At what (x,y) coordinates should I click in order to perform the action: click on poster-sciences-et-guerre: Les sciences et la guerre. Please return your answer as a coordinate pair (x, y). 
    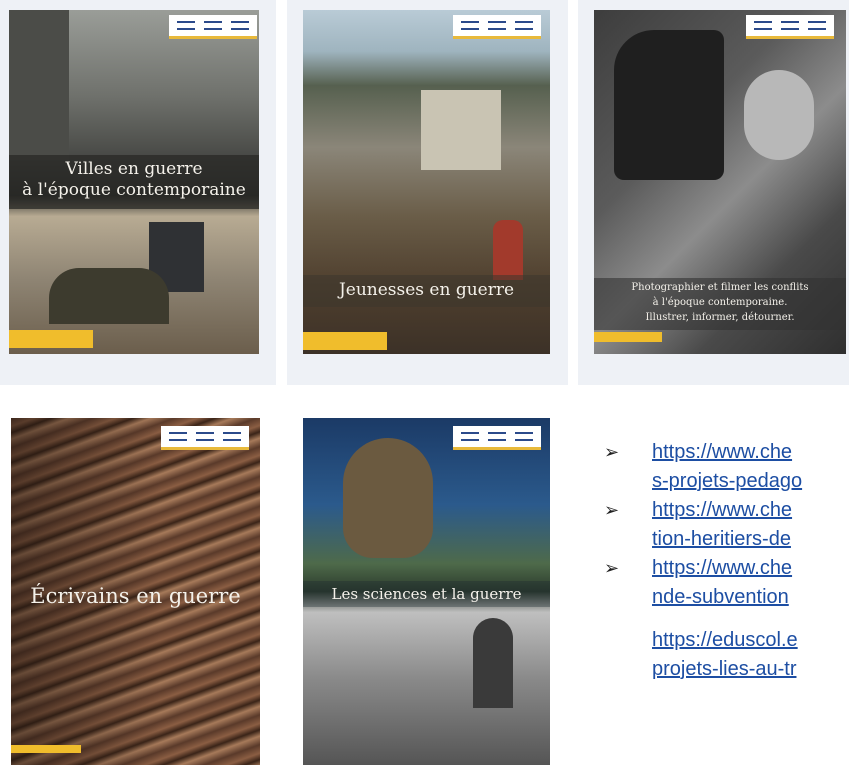
    Looking at the image, I should click on (426, 591).